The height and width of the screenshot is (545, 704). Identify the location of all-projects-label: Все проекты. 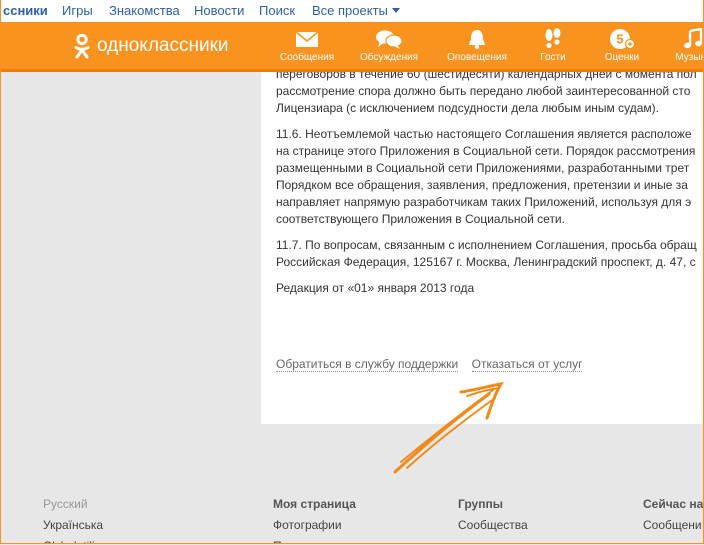
(350, 10).